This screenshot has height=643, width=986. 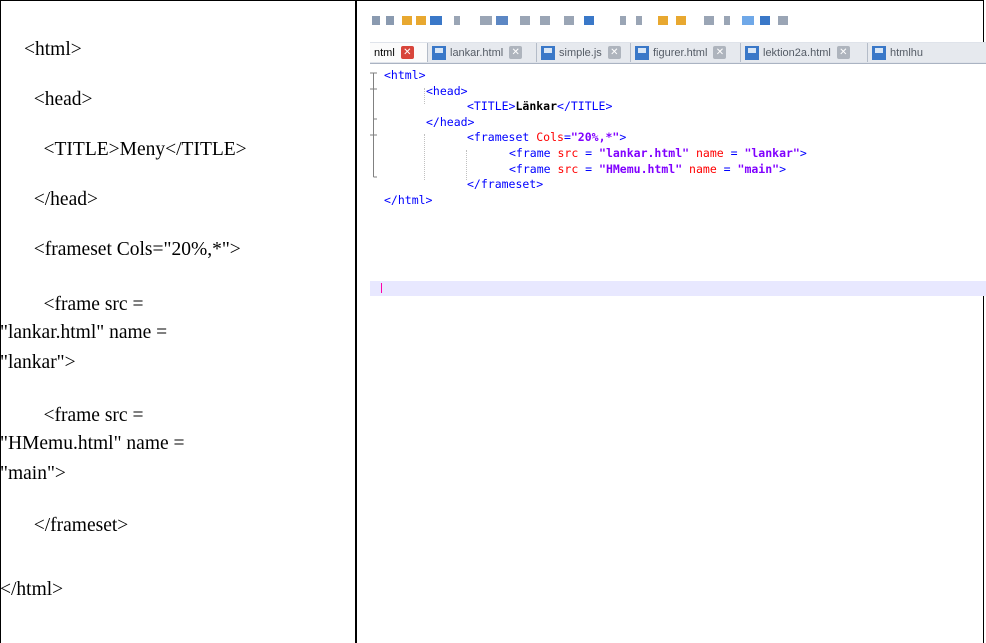 What do you see at coordinates (407, 20) in the screenshot?
I see `save-icon` at bounding box center [407, 20].